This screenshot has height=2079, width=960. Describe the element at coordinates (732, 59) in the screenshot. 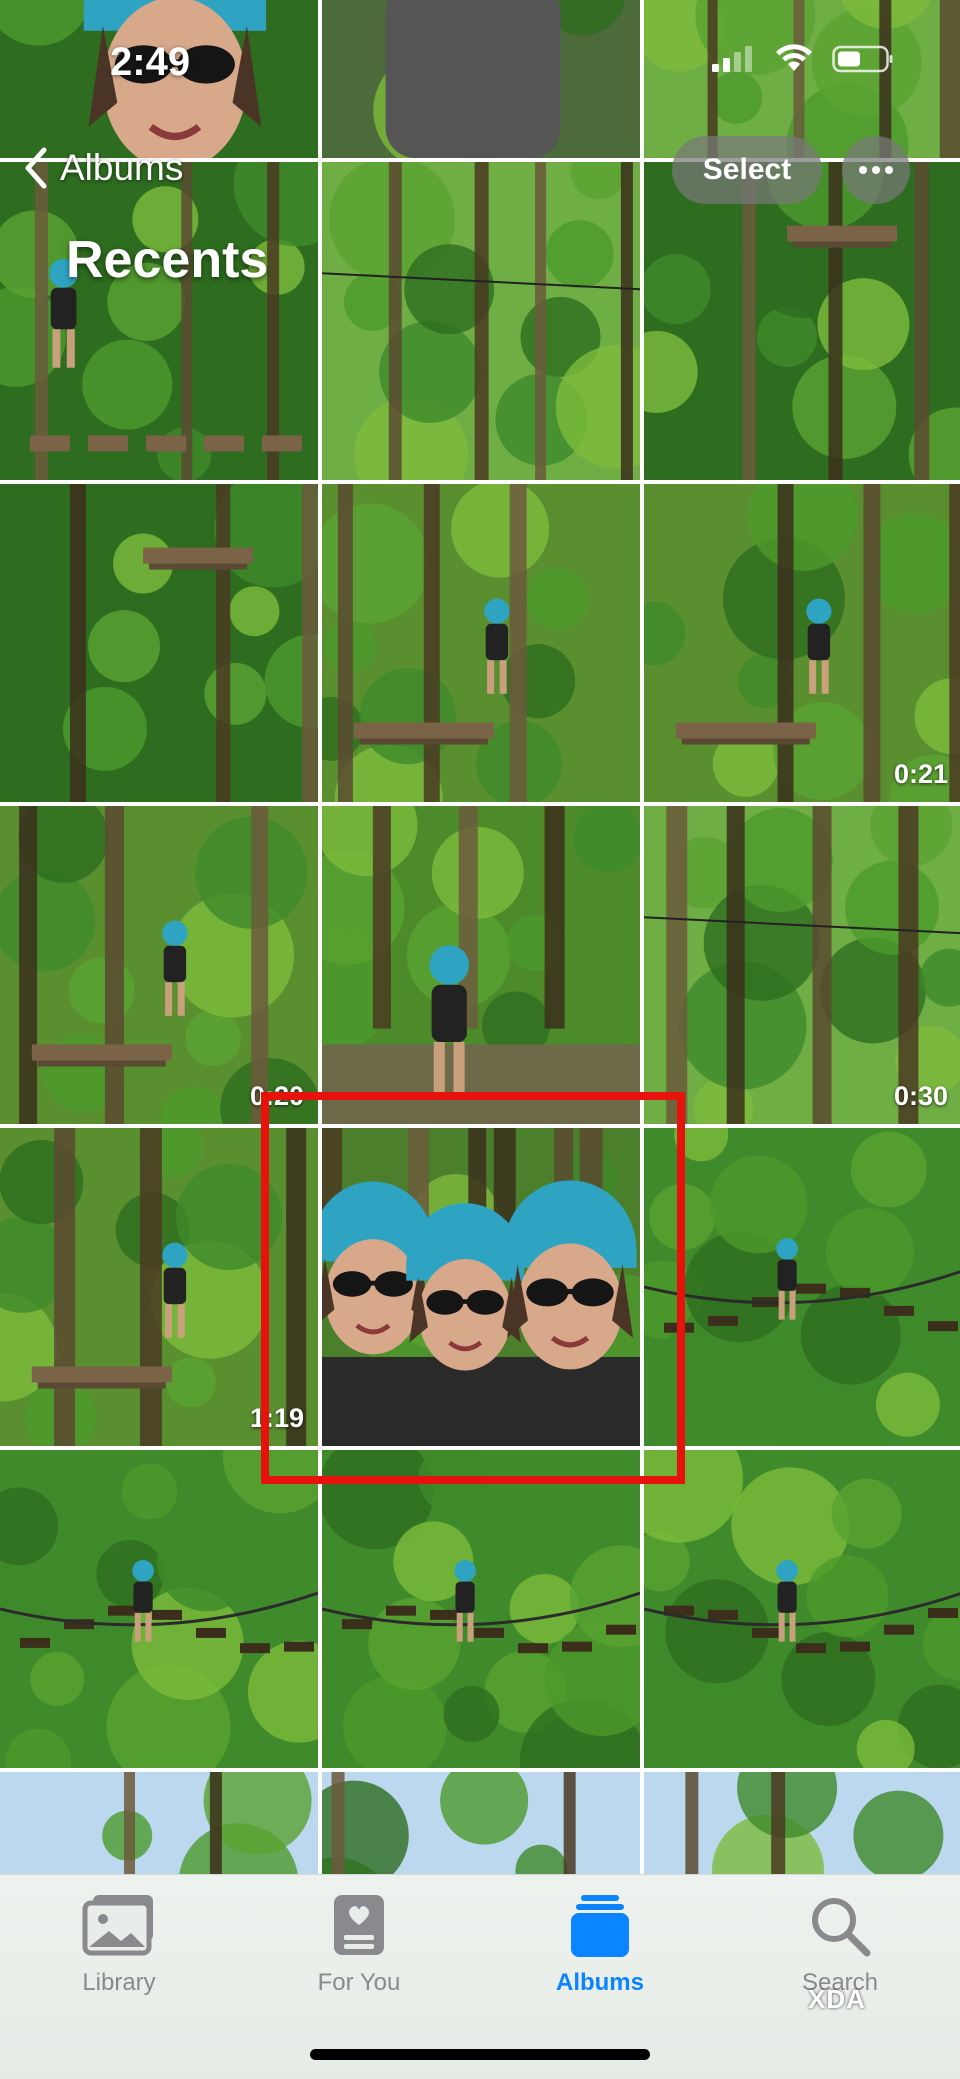

I see `cellular-signal-icon` at that location.